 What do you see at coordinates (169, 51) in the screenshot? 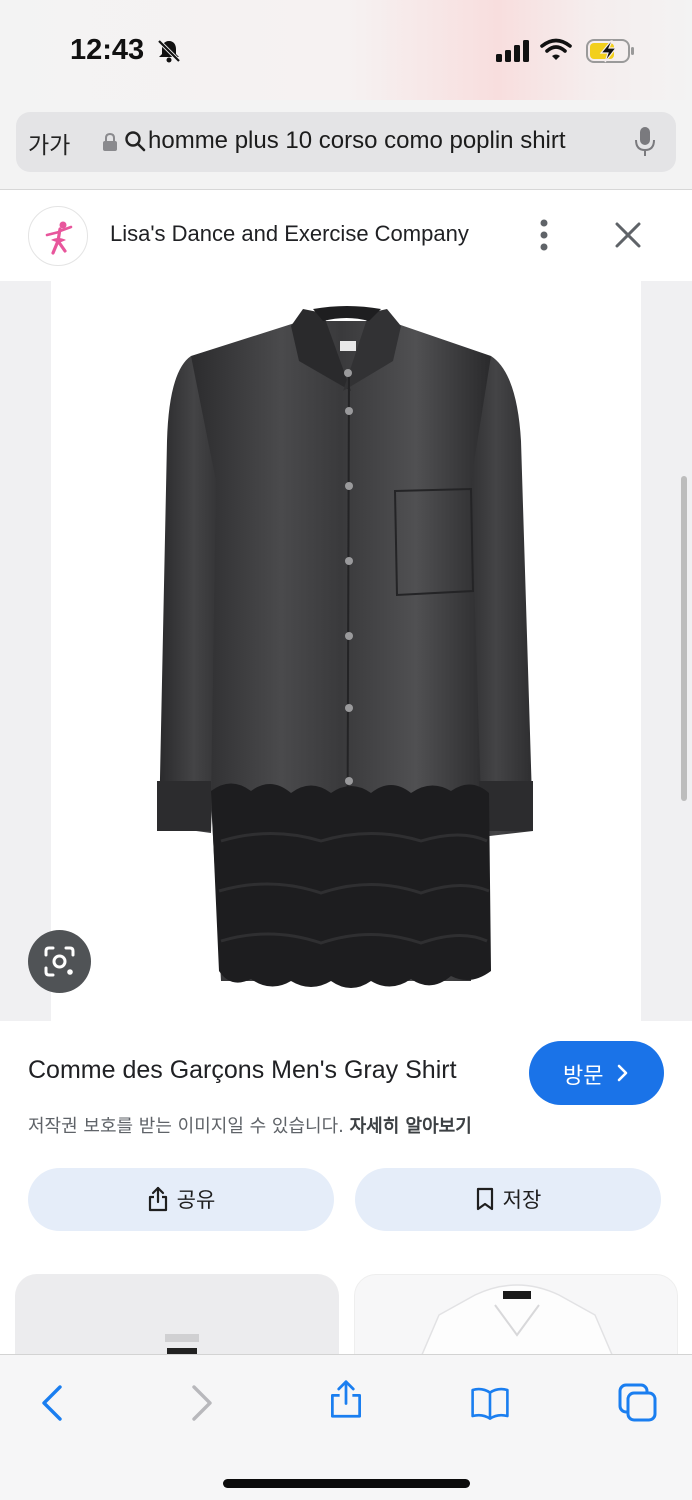
I see `bell-slash-icon` at bounding box center [169, 51].